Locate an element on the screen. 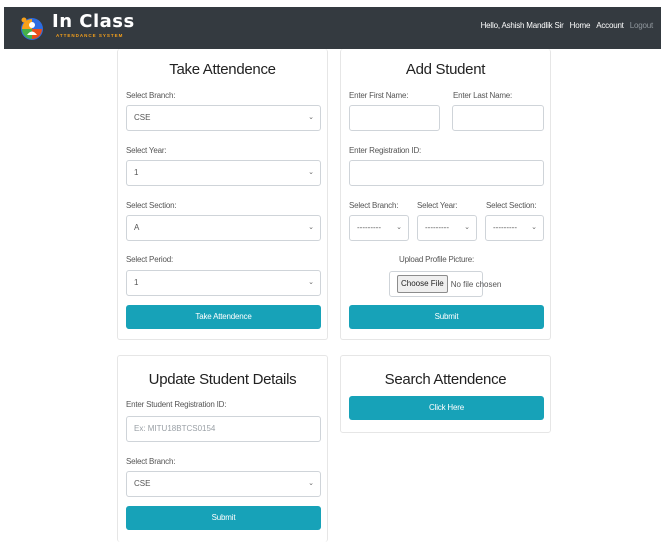 This screenshot has width=665, height=542. year-select-value: --------- is located at coordinates (437, 227).